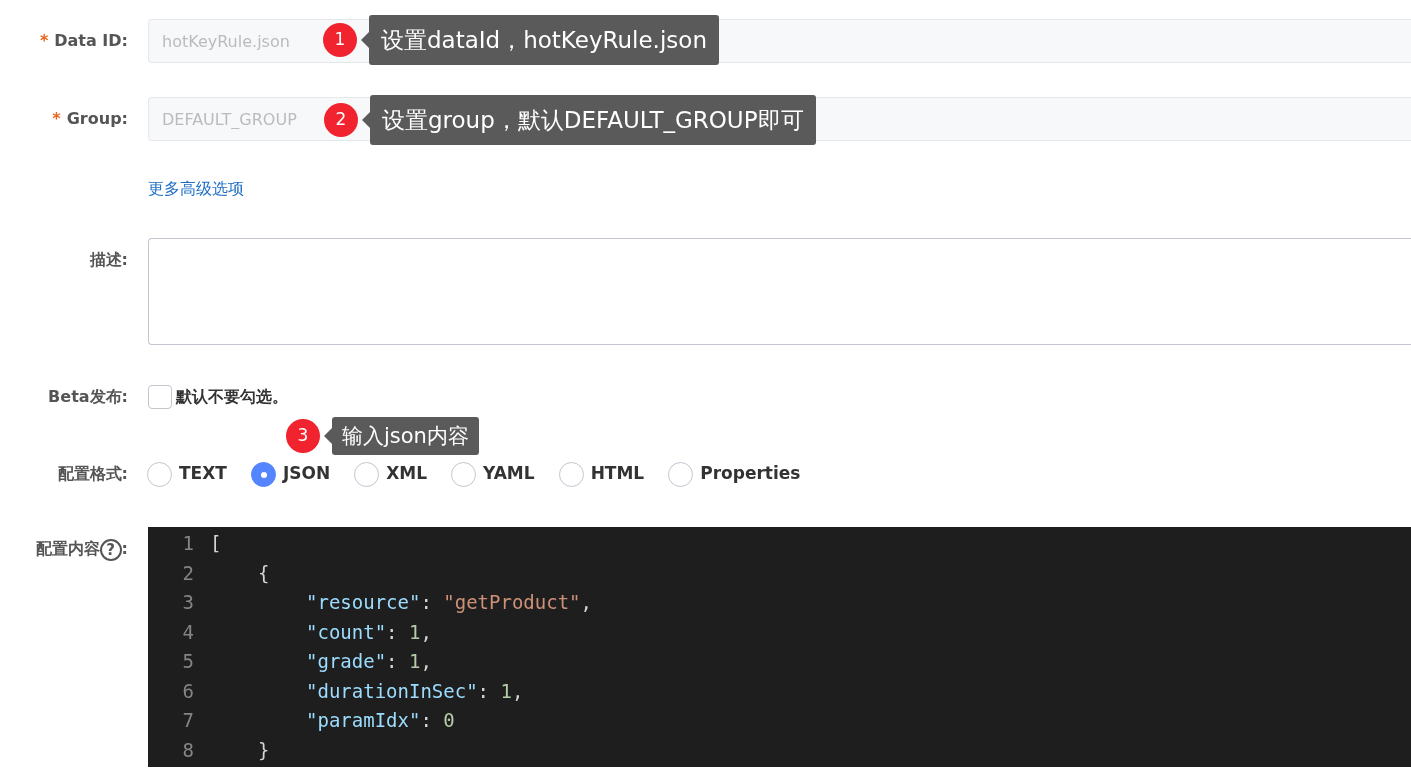 Image resolution: width=1411 pixels, height=773 pixels. Describe the element at coordinates (188, 720) in the screenshot. I see `line-number: 7` at that location.